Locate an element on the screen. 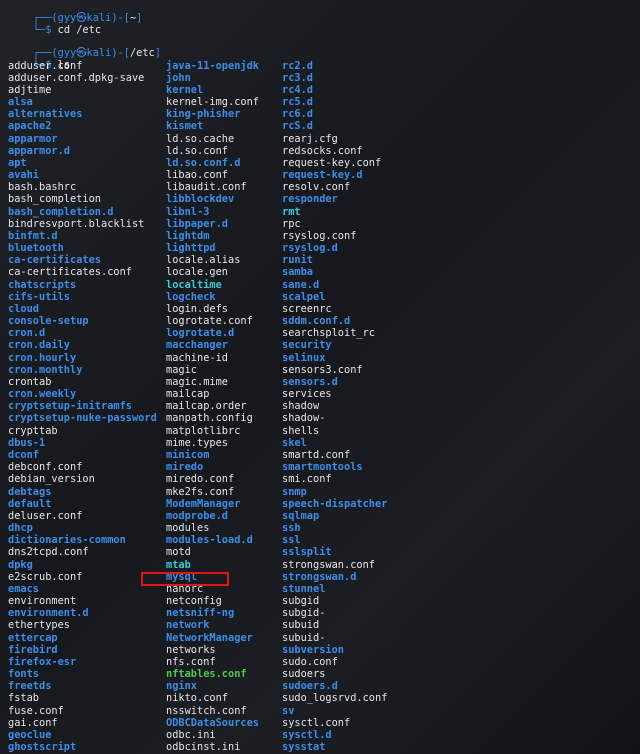  ls-entry-file: mailcap.order is located at coordinates (206, 406).